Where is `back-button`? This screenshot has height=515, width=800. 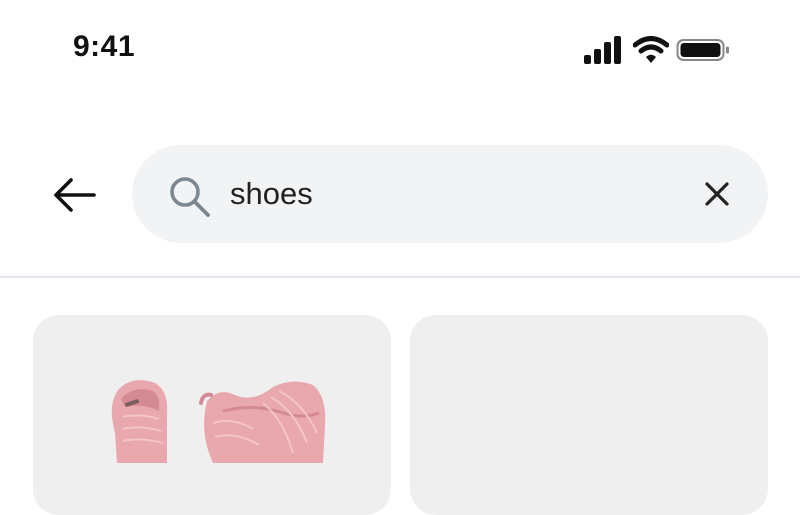
back-button is located at coordinates (74, 195).